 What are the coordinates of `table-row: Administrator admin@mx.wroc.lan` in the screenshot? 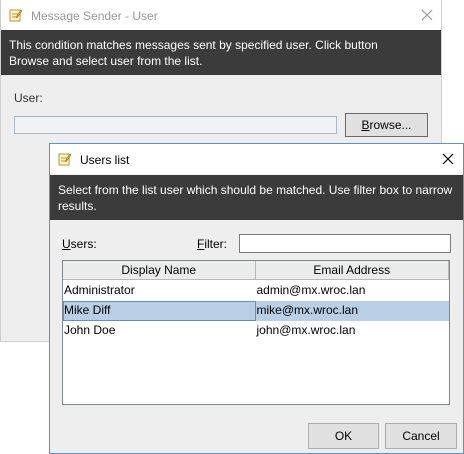 It's located at (256, 291).